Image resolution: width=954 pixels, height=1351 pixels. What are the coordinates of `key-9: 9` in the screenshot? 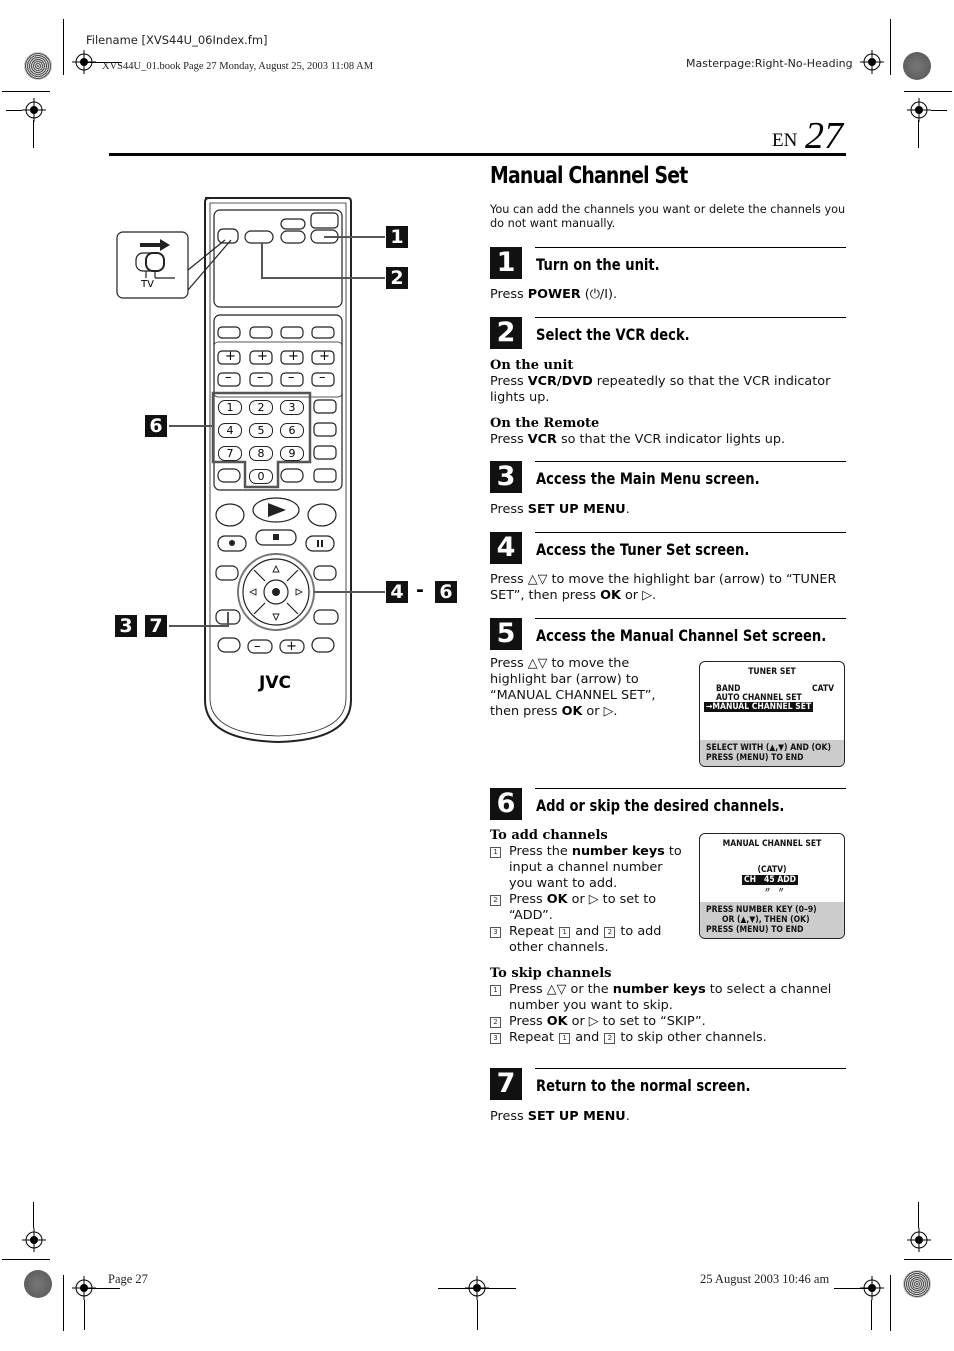 It's located at (292, 453).